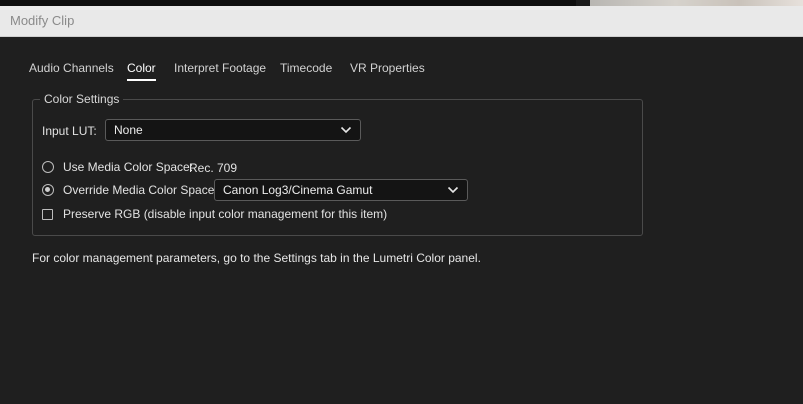 The height and width of the screenshot is (404, 803). What do you see at coordinates (141, 68) in the screenshot?
I see `tab-label: Color` at bounding box center [141, 68].